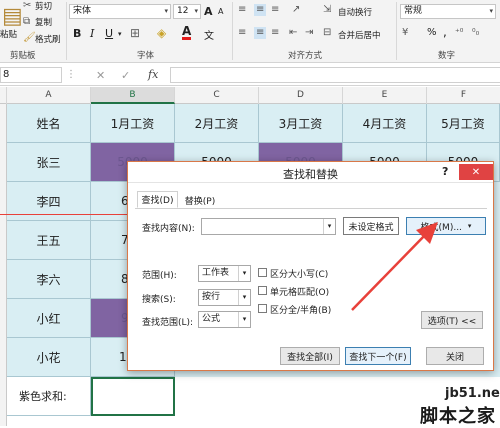 This screenshot has height=428, width=500. I want to click on cancel-icon: ✕, so click(100, 75).